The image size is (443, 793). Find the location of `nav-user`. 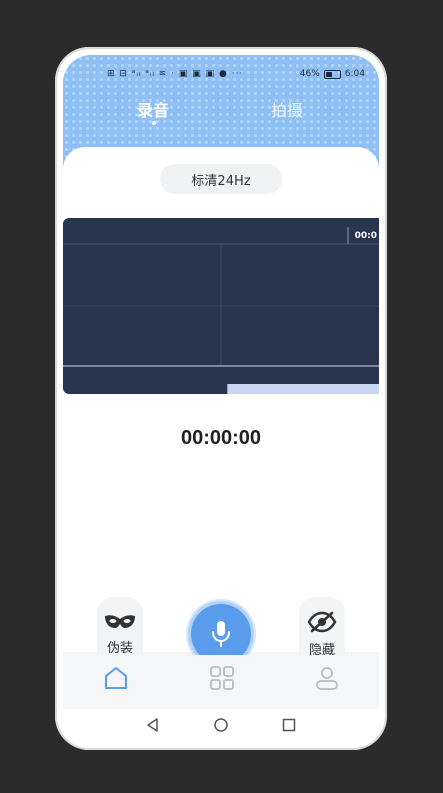

nav-user is located at coordinates (327, 678).